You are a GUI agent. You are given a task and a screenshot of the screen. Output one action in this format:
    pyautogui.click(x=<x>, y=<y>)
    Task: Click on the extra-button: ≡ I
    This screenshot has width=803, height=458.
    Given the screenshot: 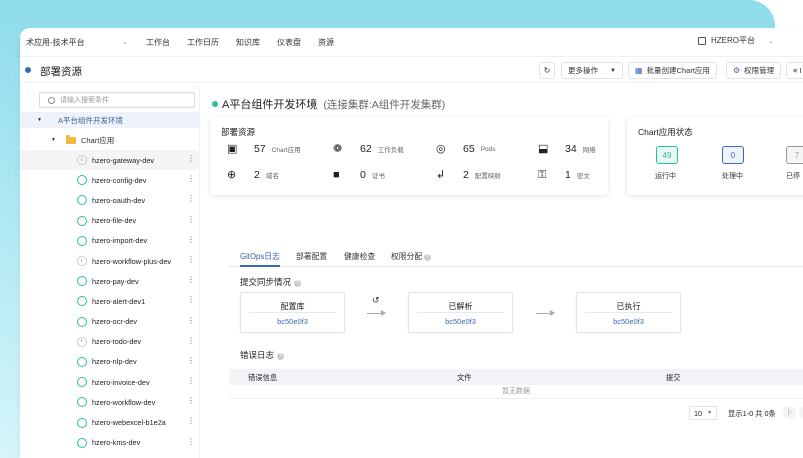 What is the action you would take?
    pyautogui.click(x=794, y=70)
    